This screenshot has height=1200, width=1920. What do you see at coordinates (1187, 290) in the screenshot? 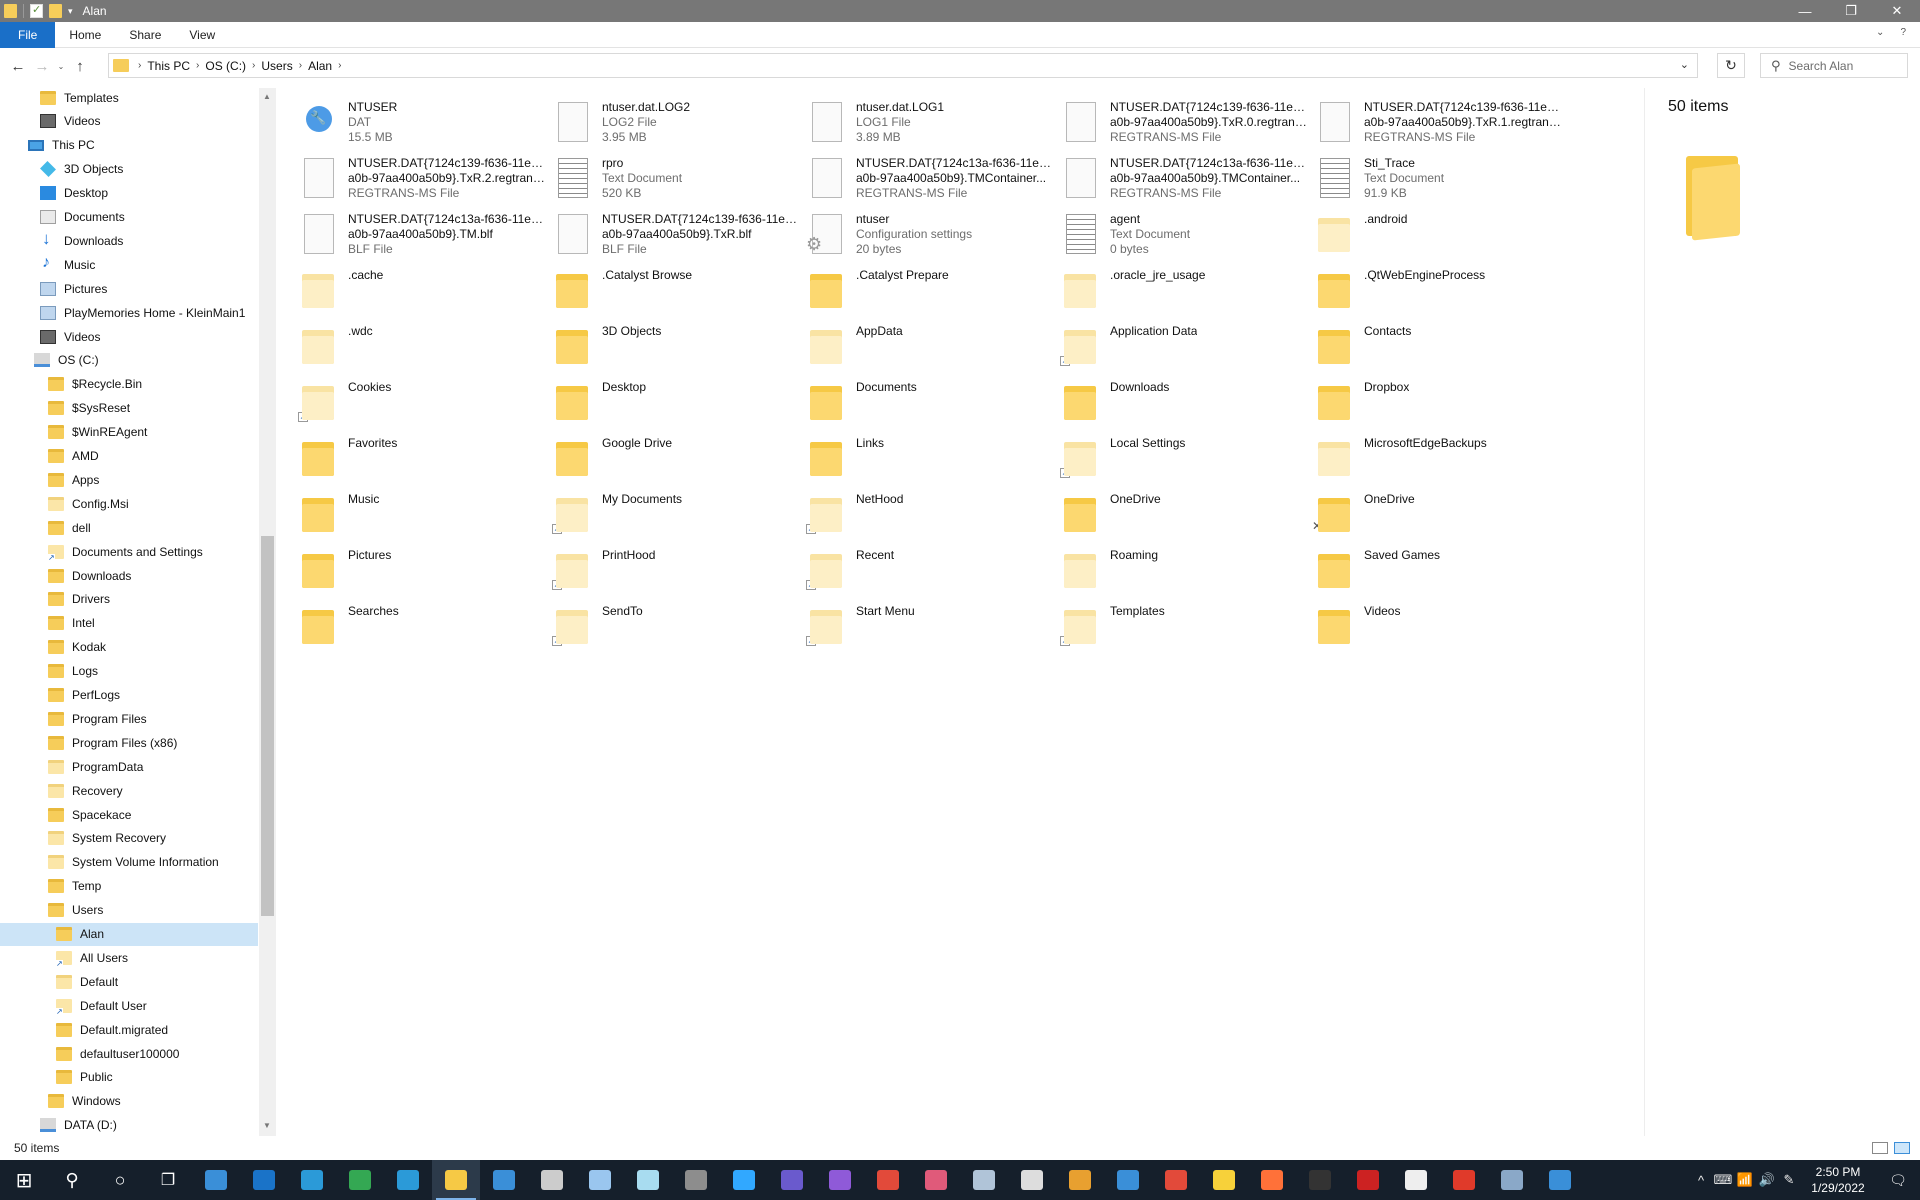
I see `folder-item: .oracle_jre_usage` at bounding box center [1187, 290].